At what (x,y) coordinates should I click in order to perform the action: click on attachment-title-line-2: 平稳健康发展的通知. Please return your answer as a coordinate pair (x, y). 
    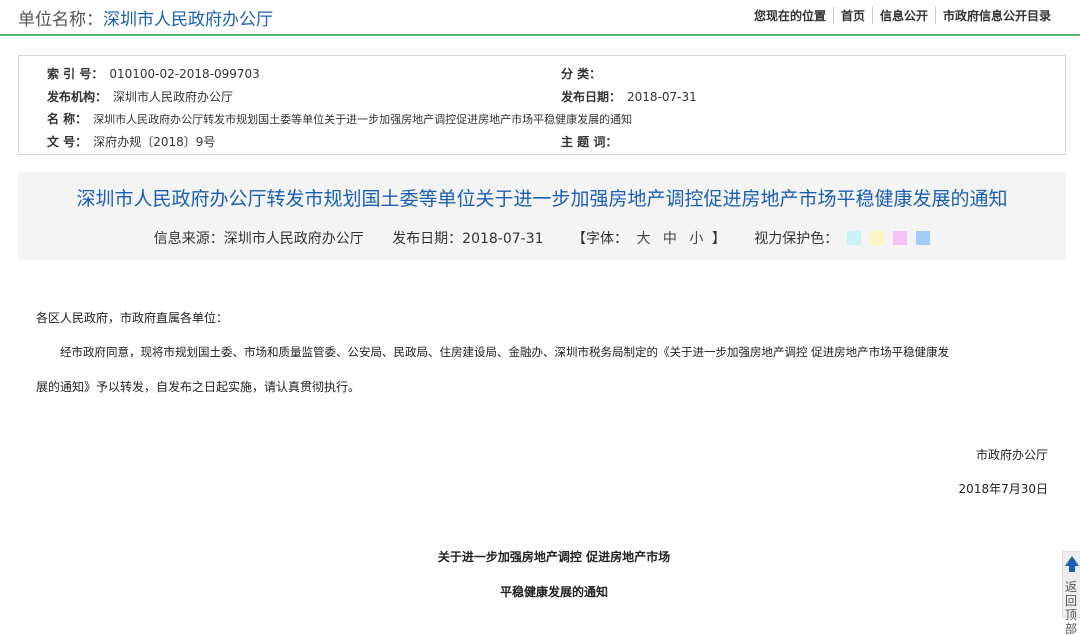
    Looking at the image, I should click on (553, 592).